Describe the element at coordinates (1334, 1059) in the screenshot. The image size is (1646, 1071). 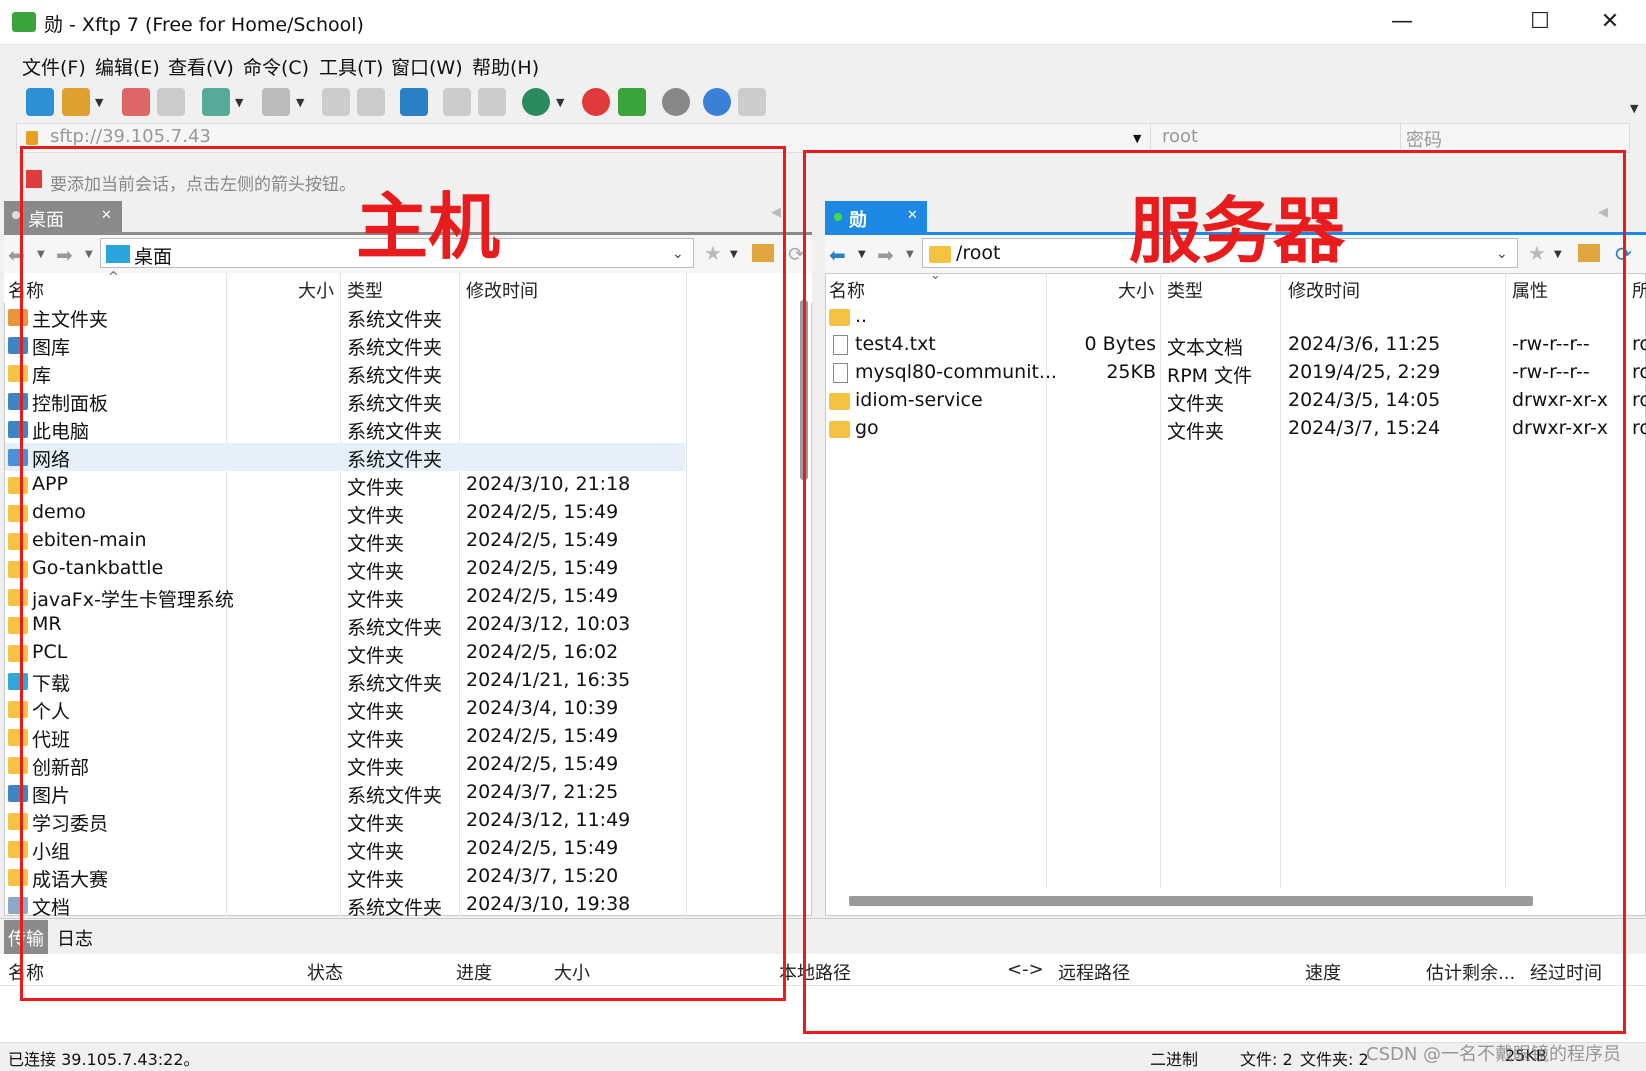
I see `folder-count-status: 文件夹: 2` at that location.